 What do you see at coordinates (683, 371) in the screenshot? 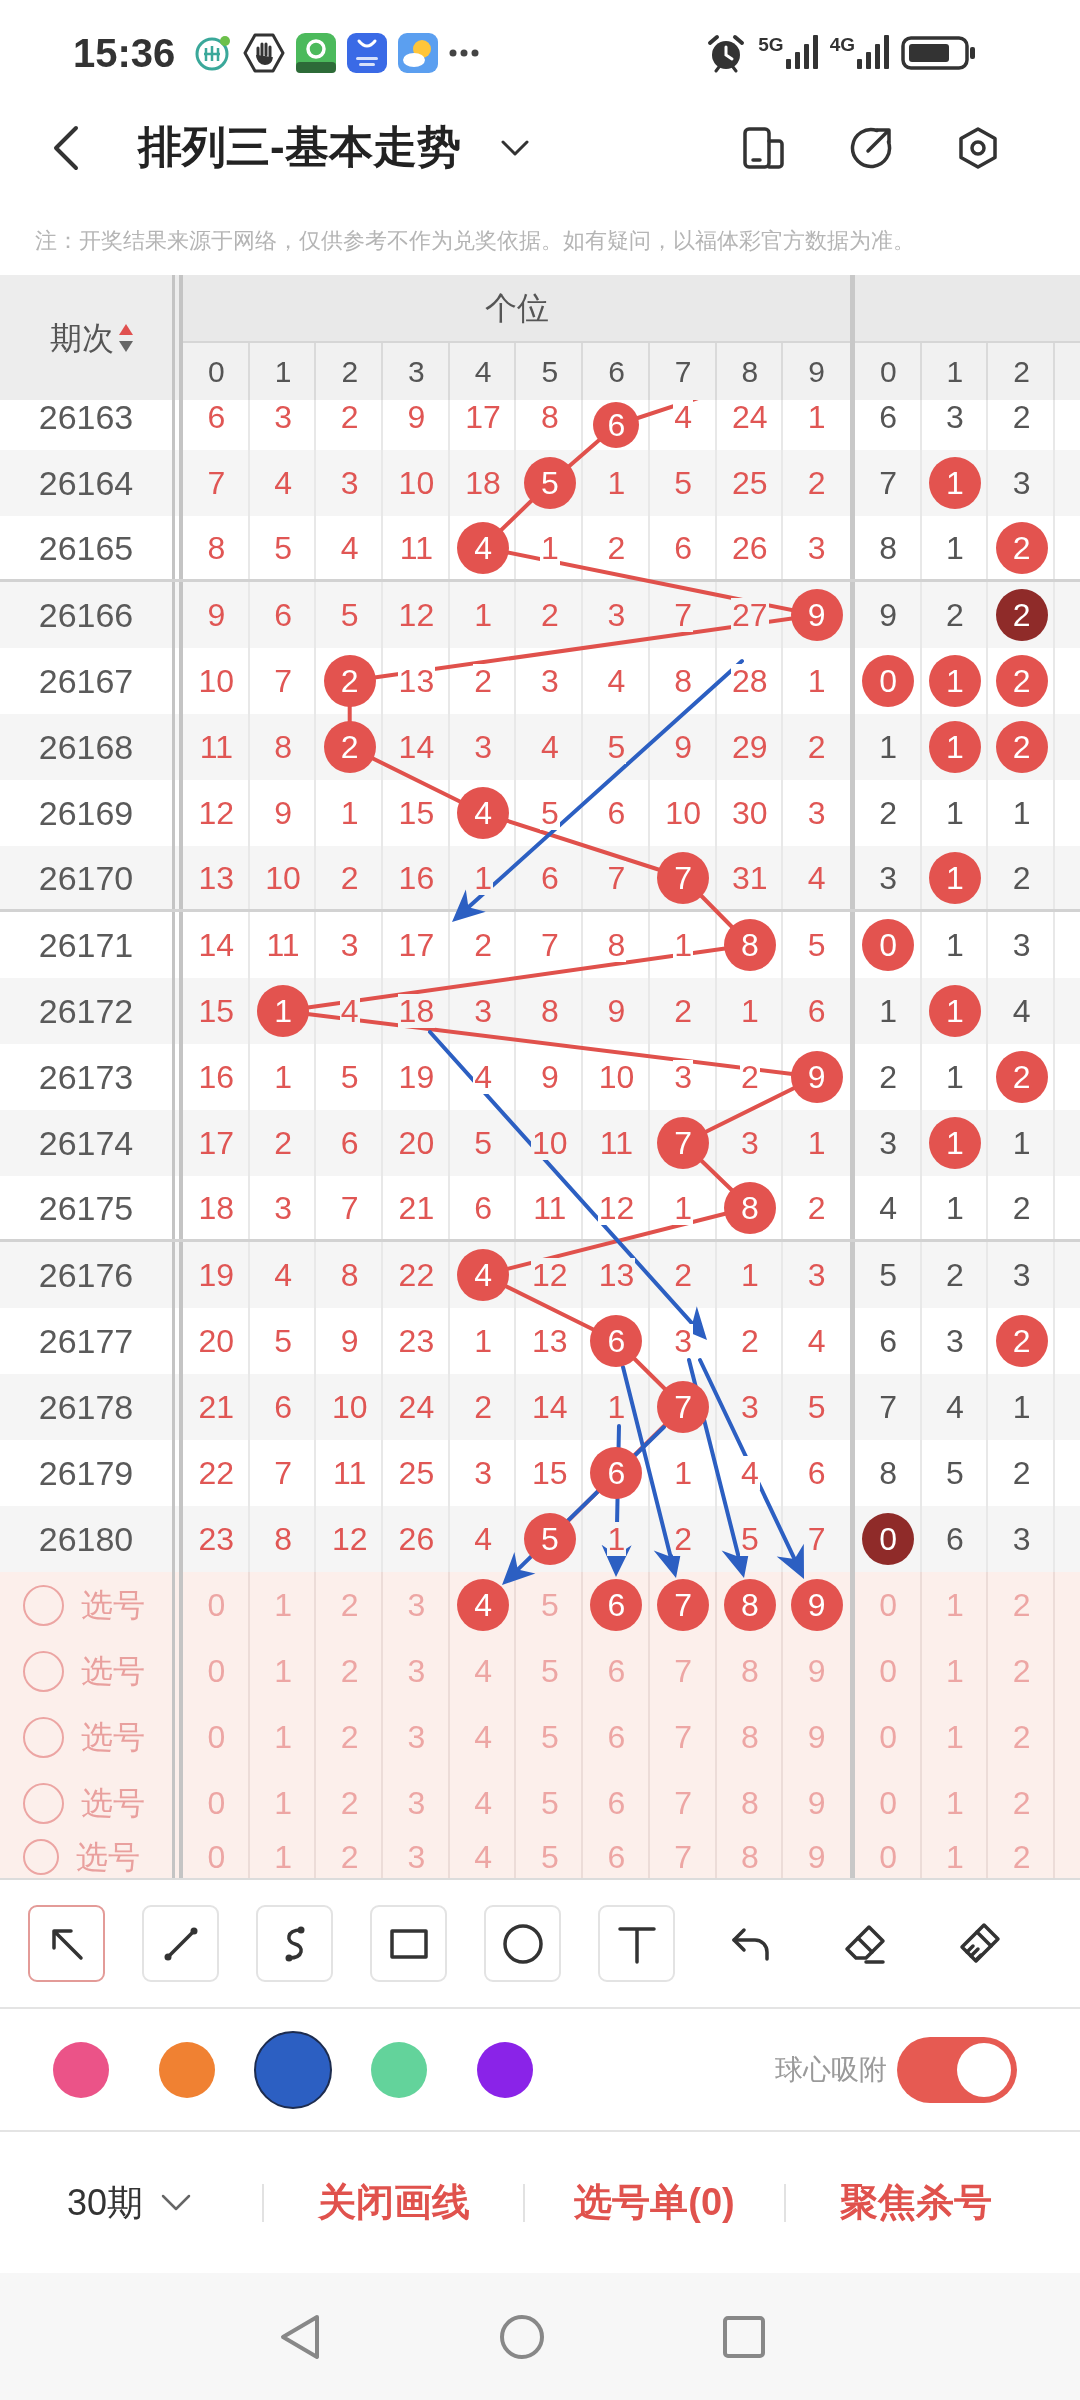
I see `column-header: 7` at bounding box center [683, 371].